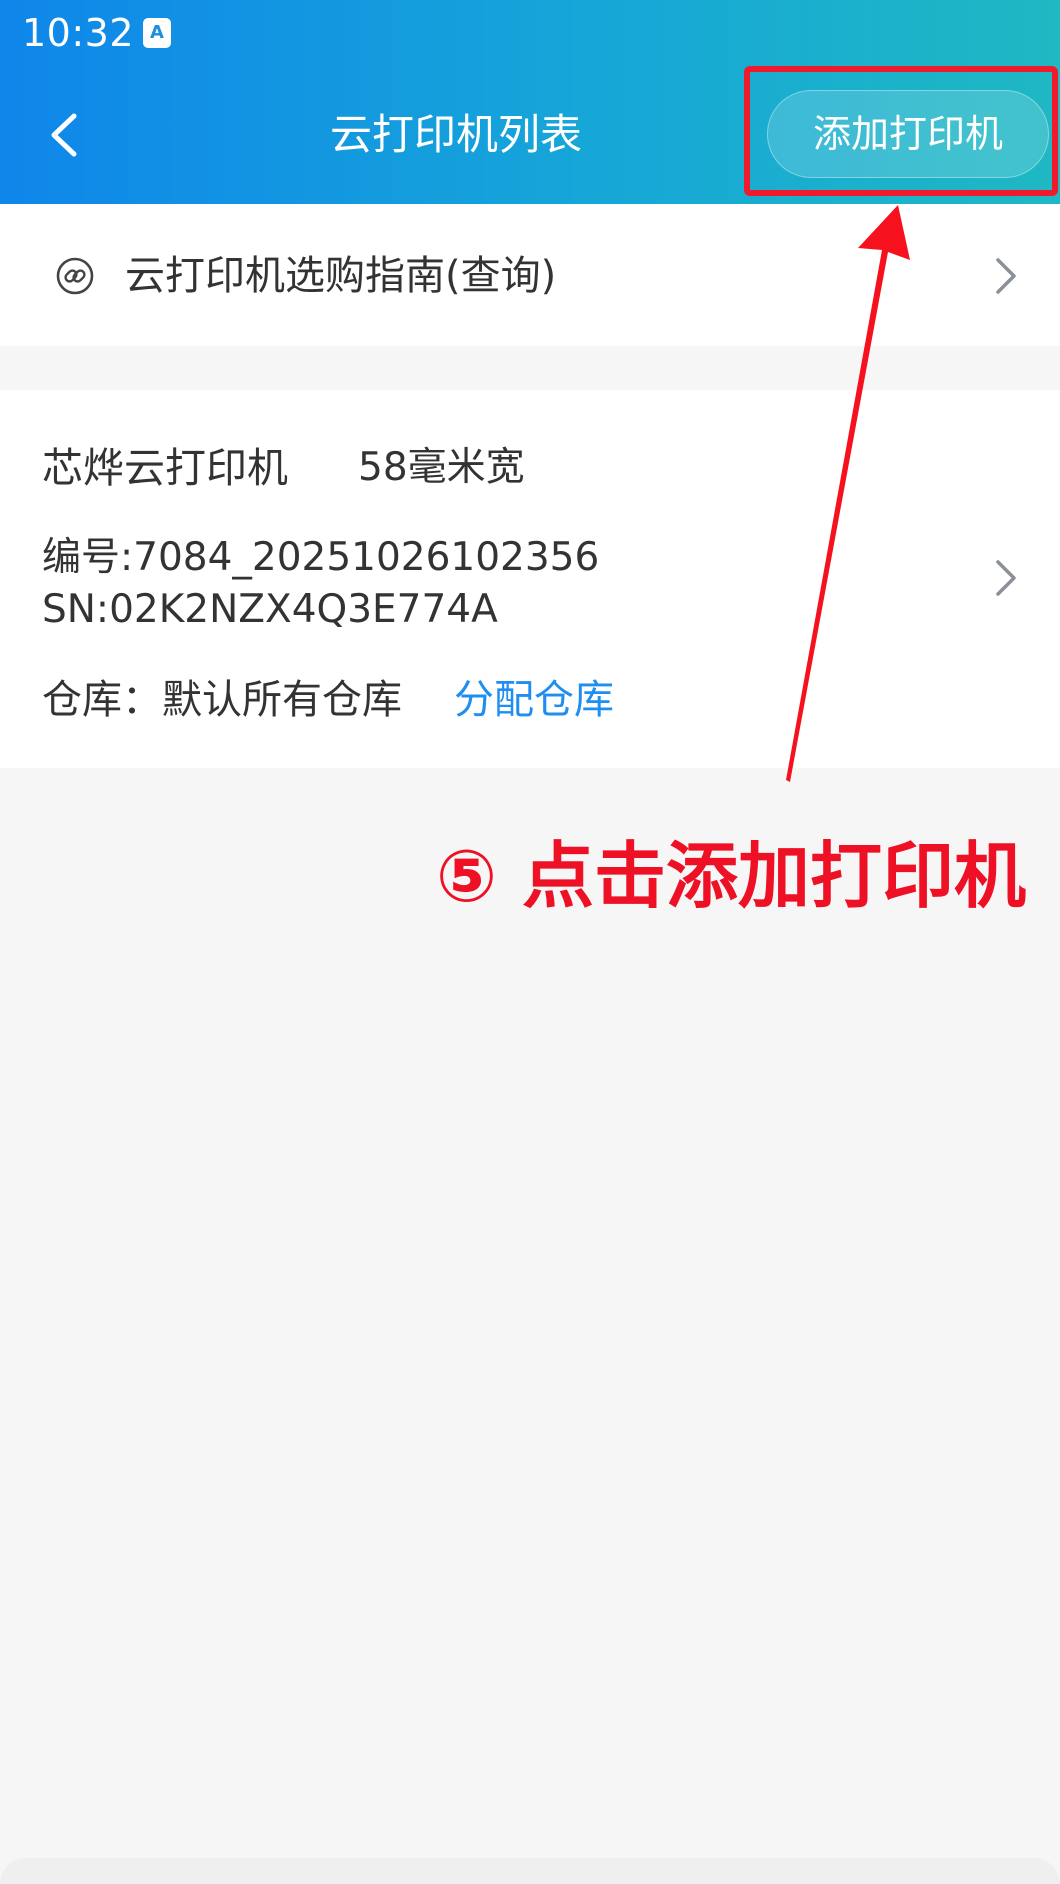 This screenshot has width=1060, height=1884. I want to click on status-time: 10:32, so click(78, 33).